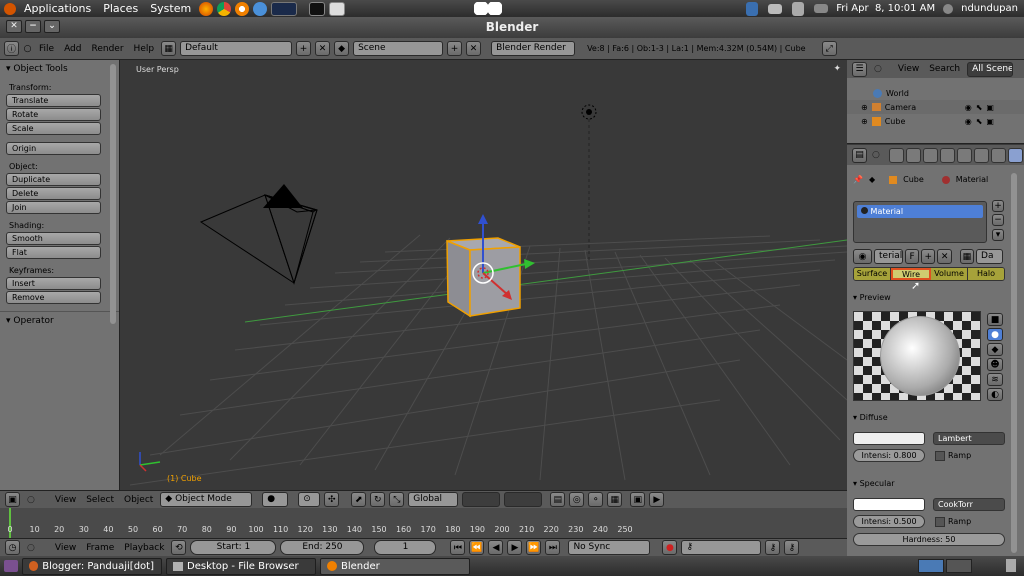 The image size is (1024, 576). Describe the element at coordinates (233, 547) in the screenshot. I see `start-frame-field: Start: 1` at that location.